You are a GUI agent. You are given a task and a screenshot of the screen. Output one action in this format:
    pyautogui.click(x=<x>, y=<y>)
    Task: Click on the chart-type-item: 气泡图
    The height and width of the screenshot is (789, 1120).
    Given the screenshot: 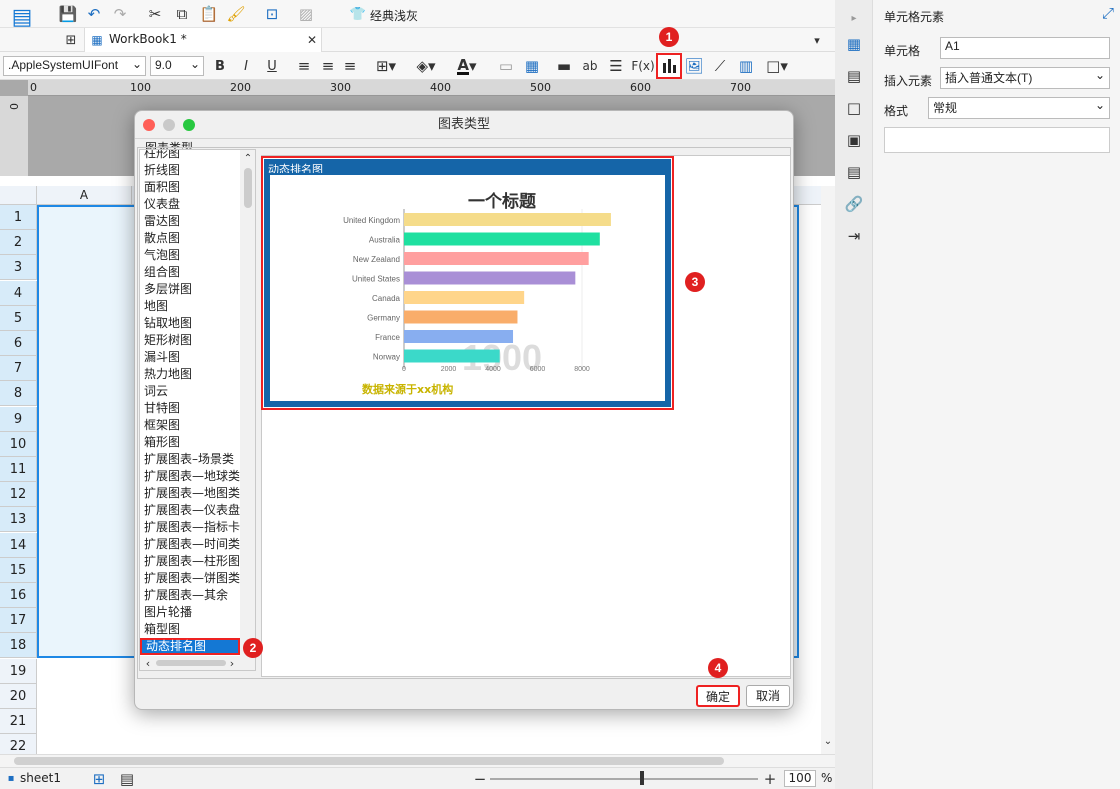 What is the action you would take?
    pyautogui.click(x=190, y=255)
    